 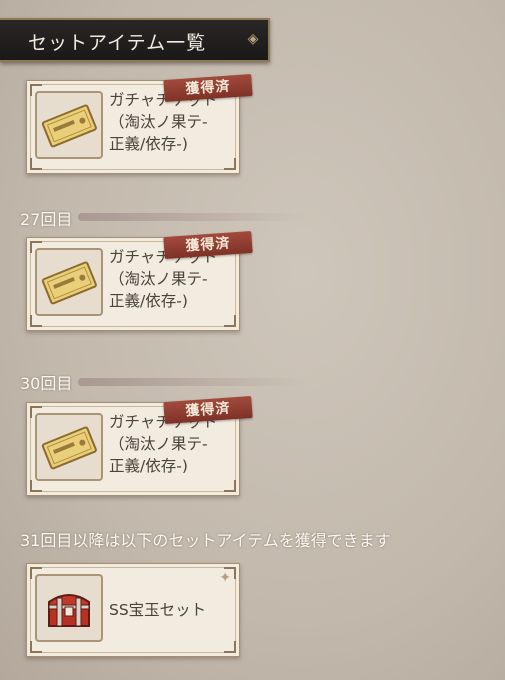 I want to click on section-label: 30回目, so click(x=46, y=383).